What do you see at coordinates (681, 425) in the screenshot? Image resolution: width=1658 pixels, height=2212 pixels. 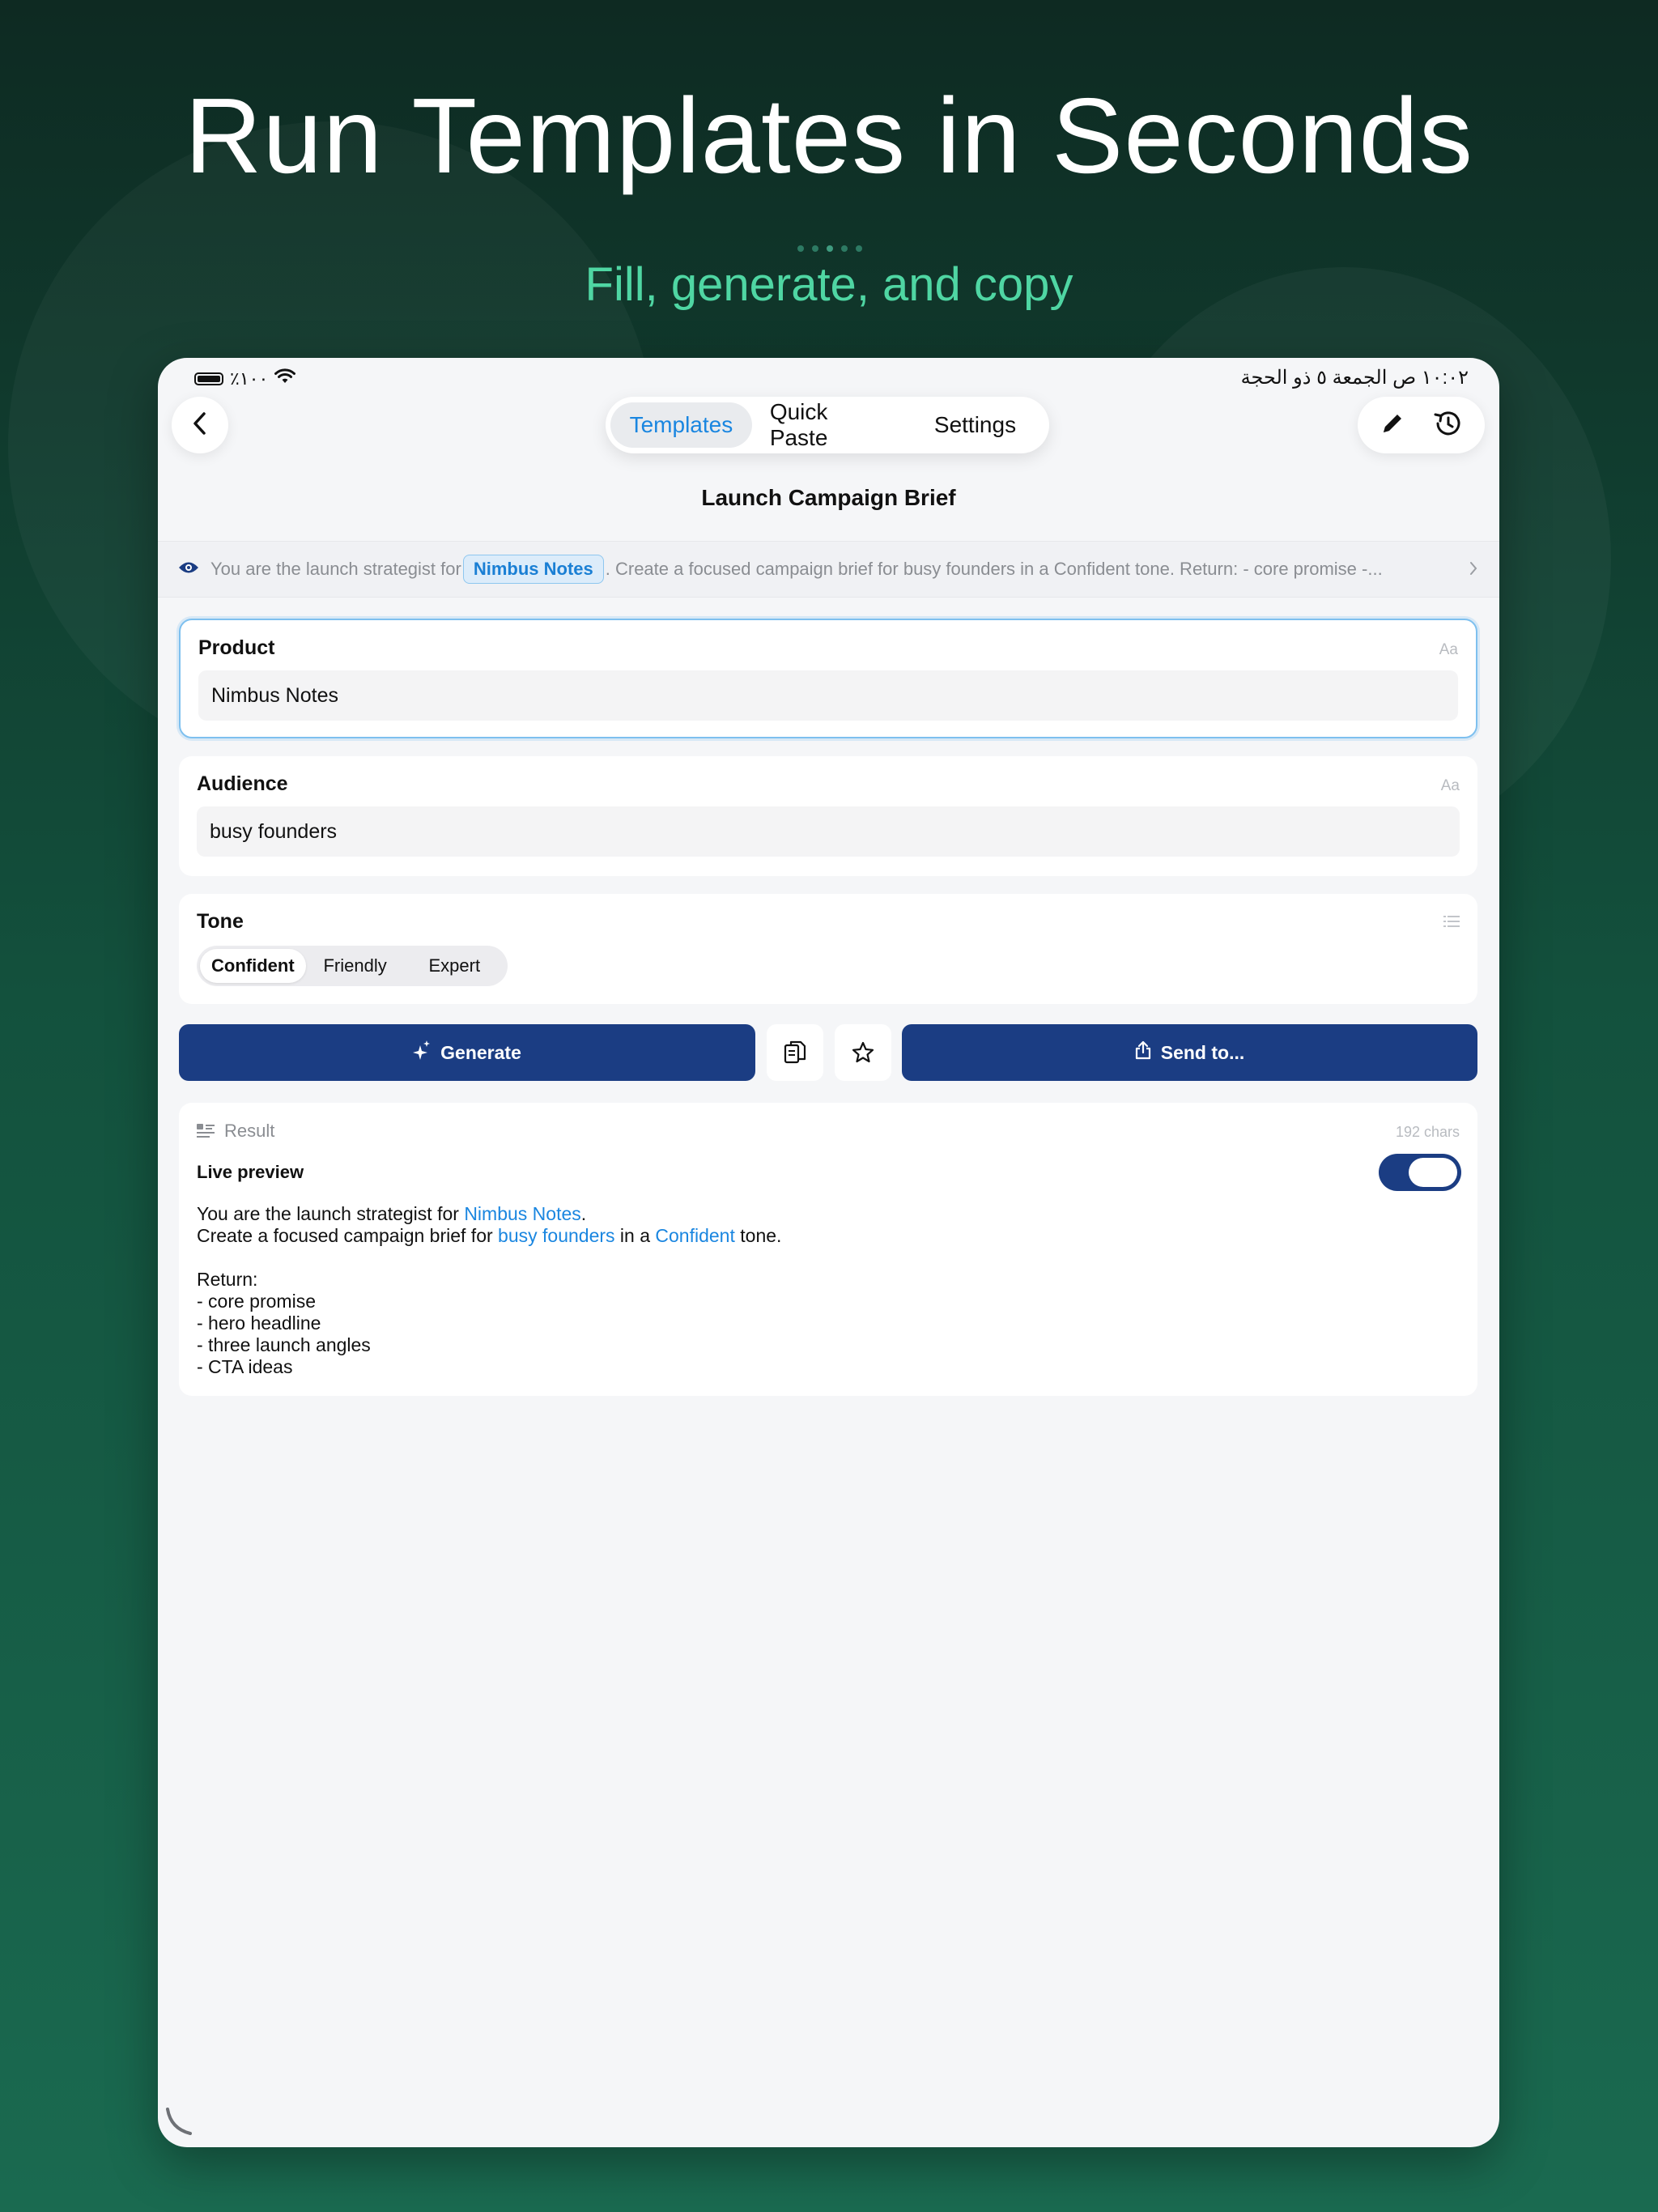 I see `tab-templates: Templates` at bounding box center [681, 425].